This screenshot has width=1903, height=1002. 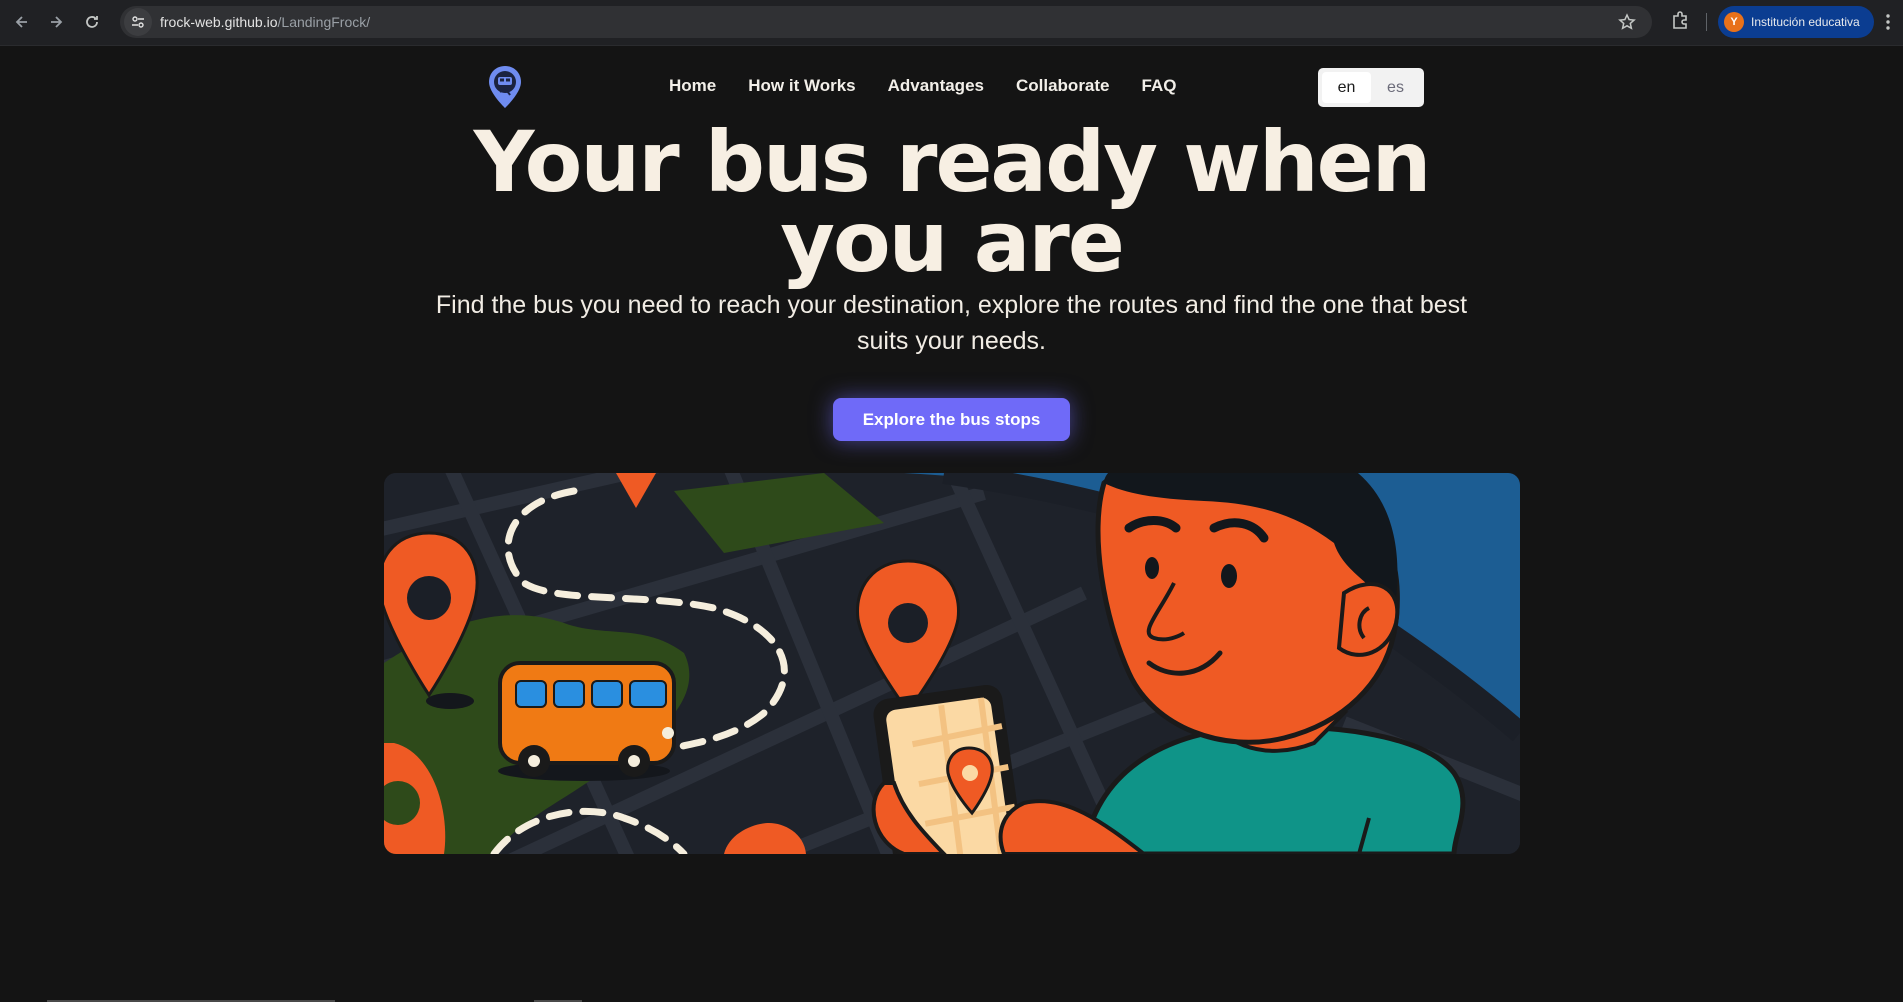 What do you see at coordinates (1805, 22) in the screenshot?
I see `profile-name: Institución educativa` at bounding box center [1805, 22].